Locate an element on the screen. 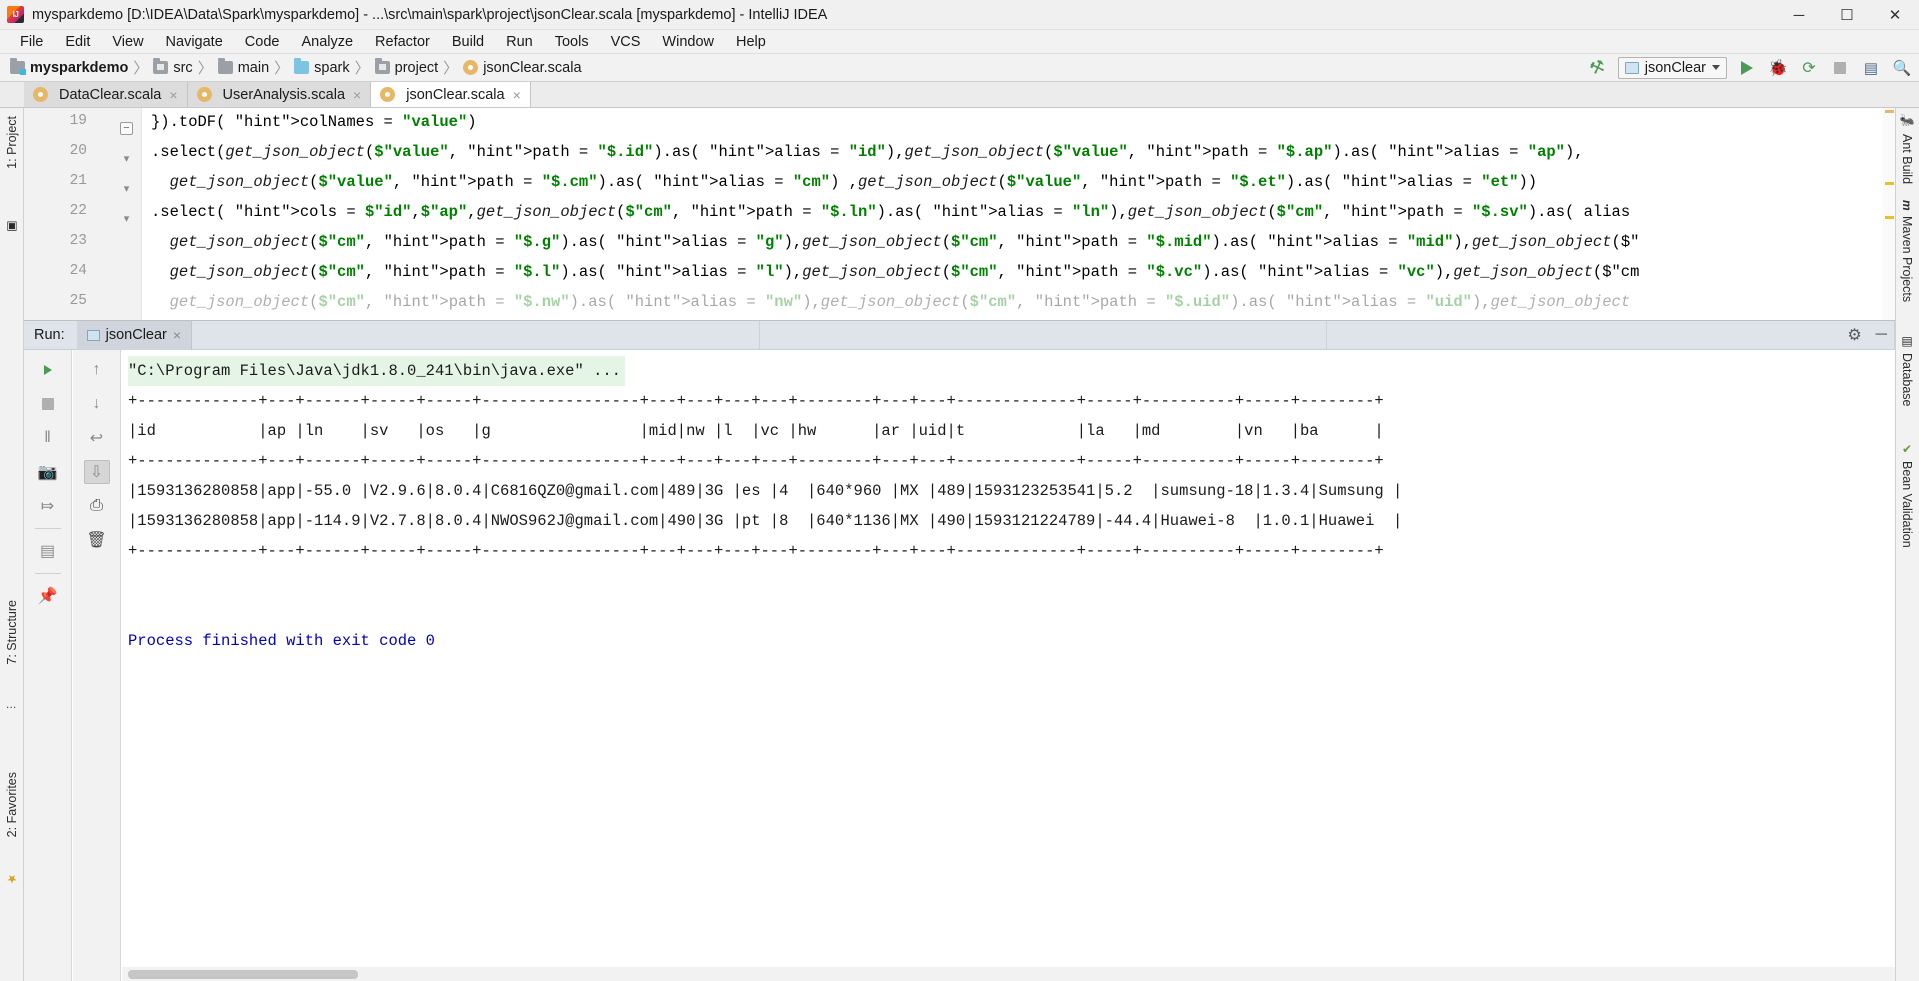 This screenshot has width=1919, height=981. run-tab-jsonclear: jsonClear × is located at coordinates (134, 335).